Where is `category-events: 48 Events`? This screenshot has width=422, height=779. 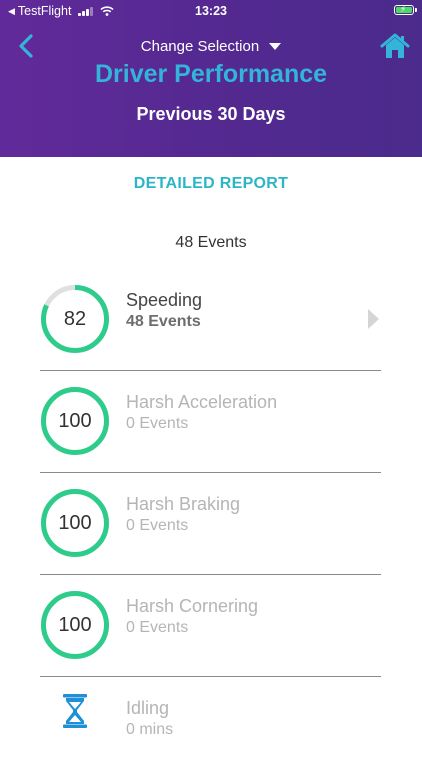 category-events: 48 Events is located at coordinates (163, 321).